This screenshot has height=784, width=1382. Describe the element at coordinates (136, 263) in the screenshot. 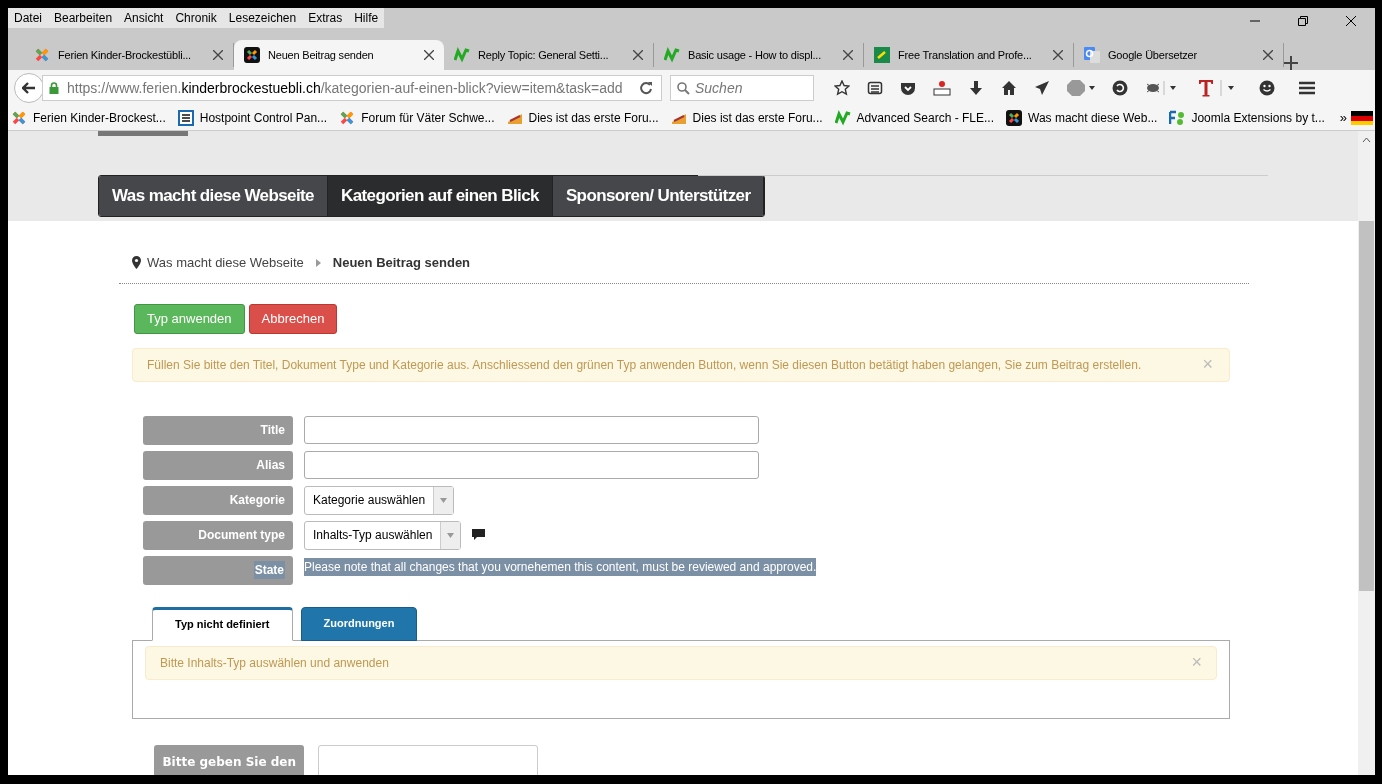

I see `map-pin-icon` at that location.